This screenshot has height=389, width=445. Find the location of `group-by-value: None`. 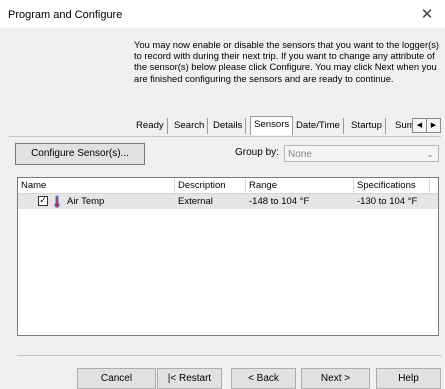

group-by-value: None is located at coordinates (300, 154).